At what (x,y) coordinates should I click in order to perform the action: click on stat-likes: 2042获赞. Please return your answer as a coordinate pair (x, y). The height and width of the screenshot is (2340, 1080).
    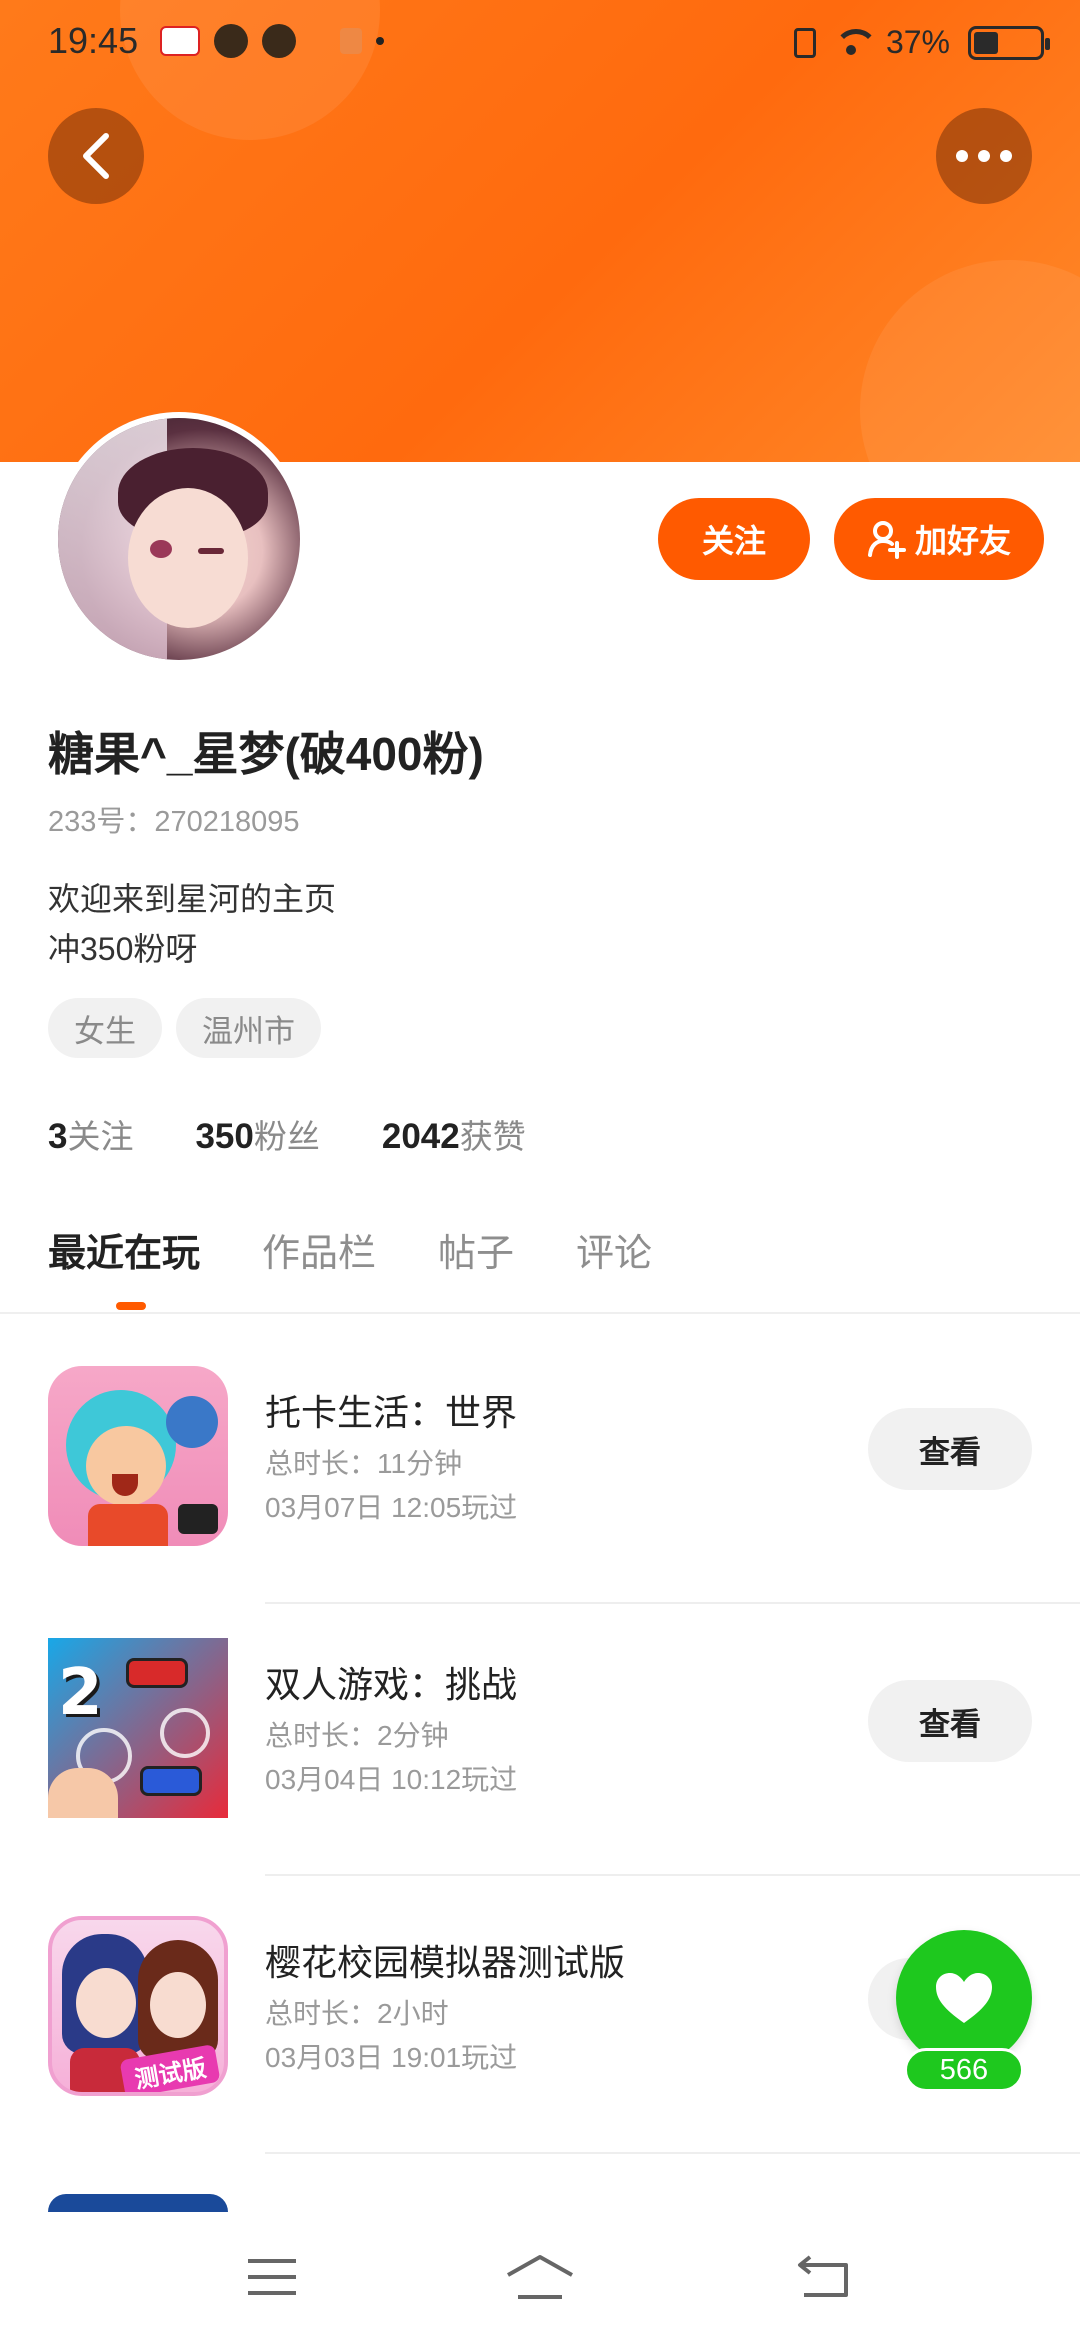
    Looking at the image, I should click on (454, 1134).